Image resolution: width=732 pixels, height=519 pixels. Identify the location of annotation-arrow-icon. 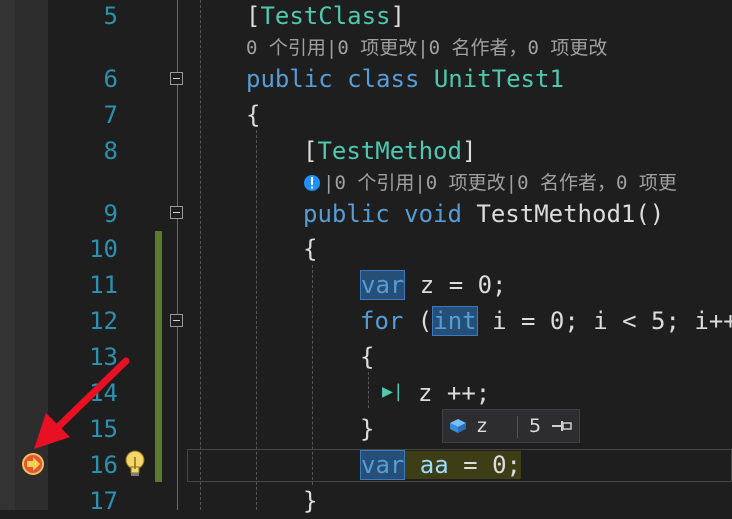
(82, 403).